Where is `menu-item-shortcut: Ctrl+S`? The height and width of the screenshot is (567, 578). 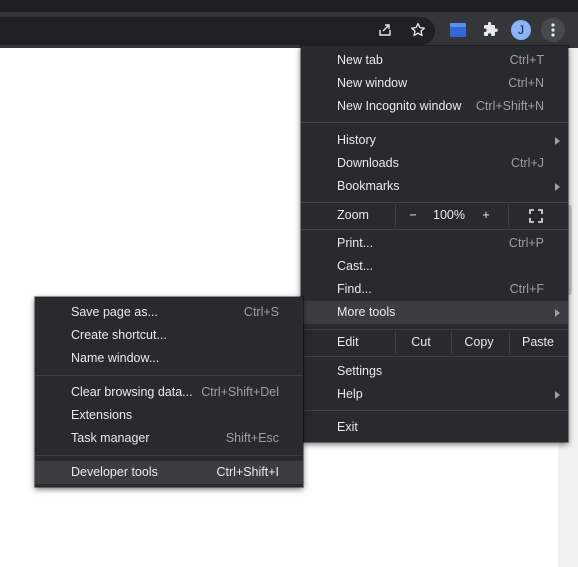
menu-item-shortcut: Ctrl+S is located at coordinates (261, 312).